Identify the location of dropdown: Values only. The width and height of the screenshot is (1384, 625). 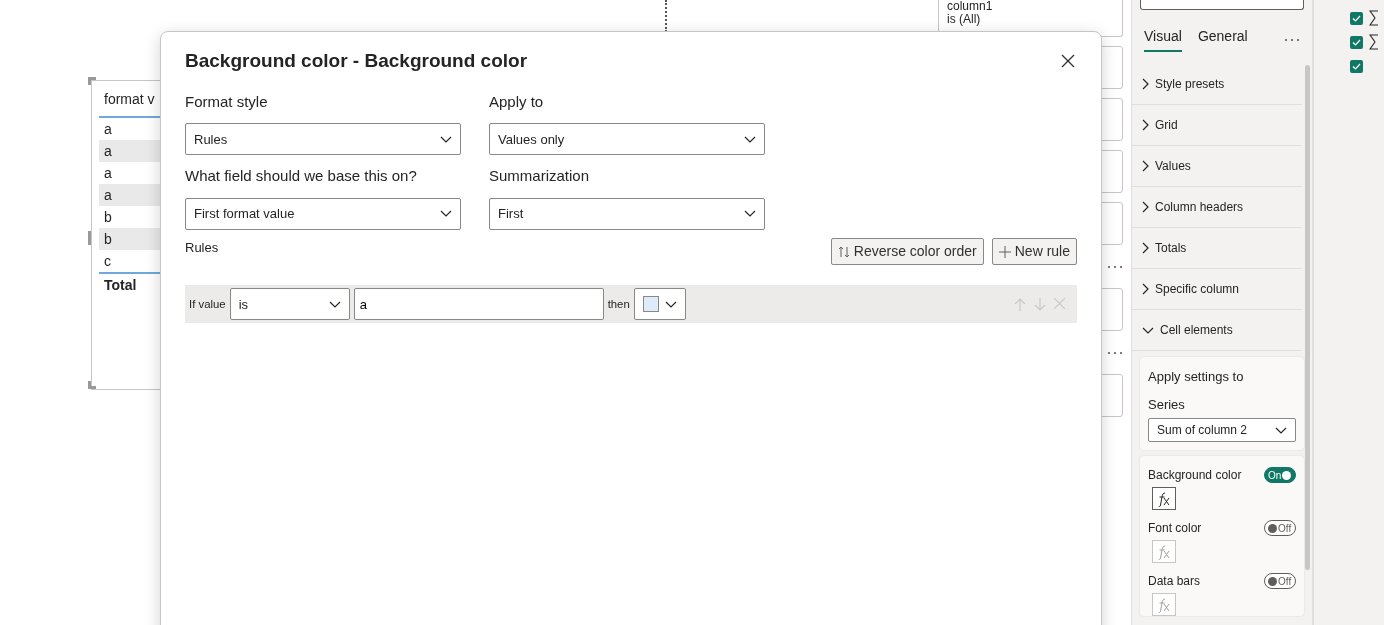
(627, 139).